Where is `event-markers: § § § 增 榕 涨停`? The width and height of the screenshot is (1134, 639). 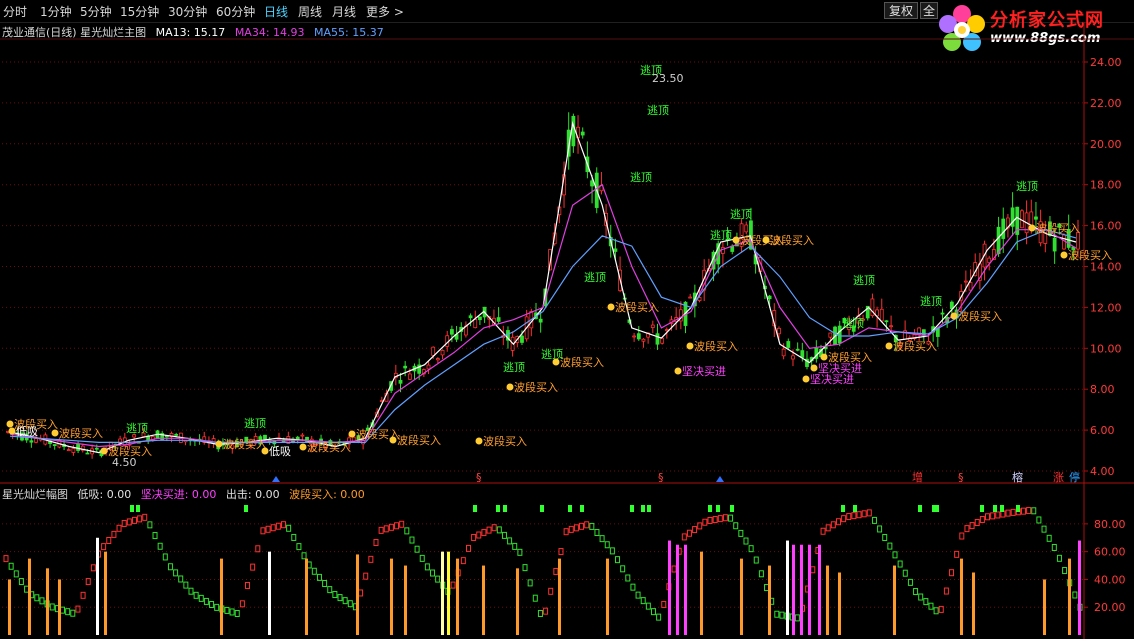 event-markers: § § § 增 榕 涨停 is located at coordinates (676, 477).